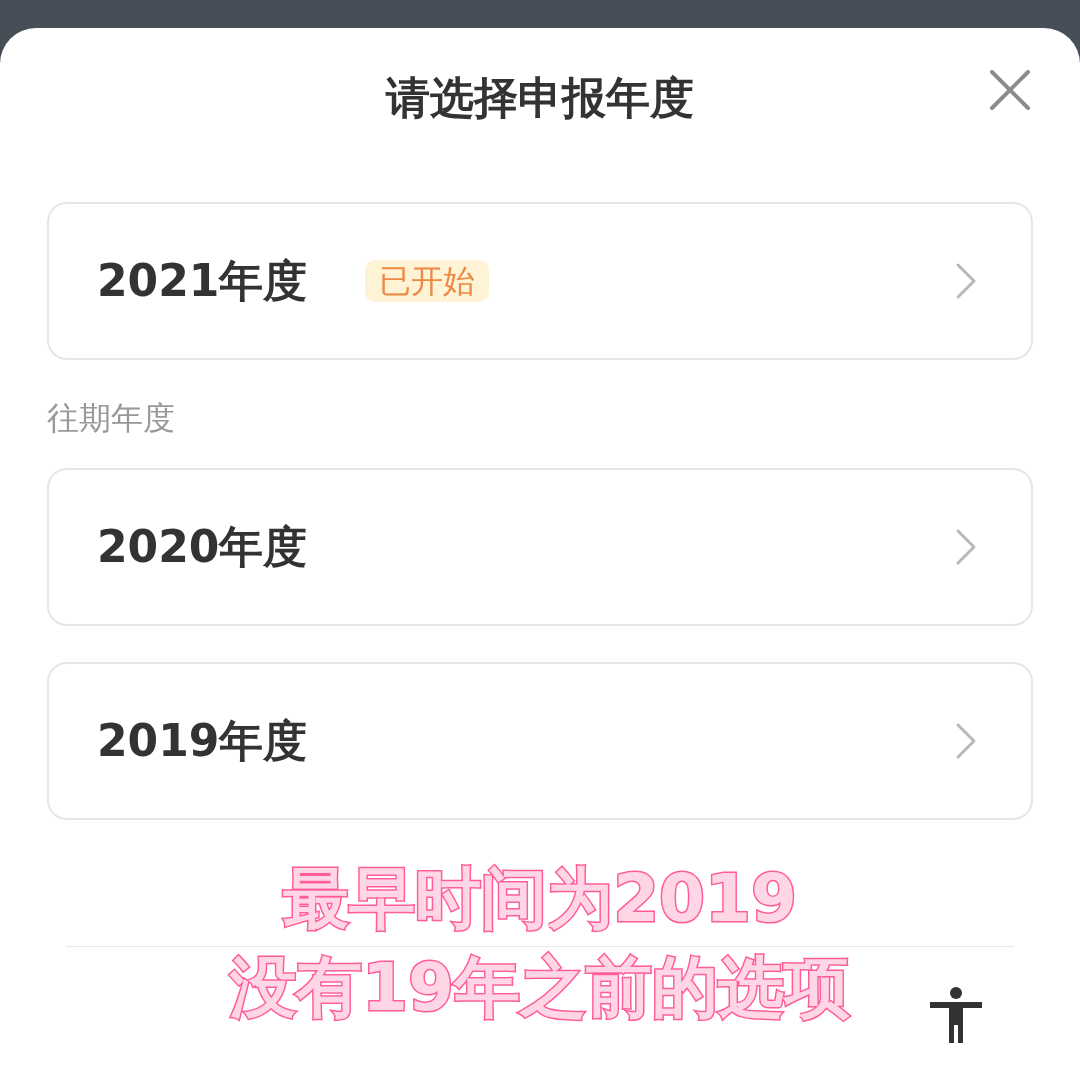 The image size is (1080, 1080). Describe the element at coordinates (540, 741) in the screenshot. I see `year-card: 2019年度` at that location.